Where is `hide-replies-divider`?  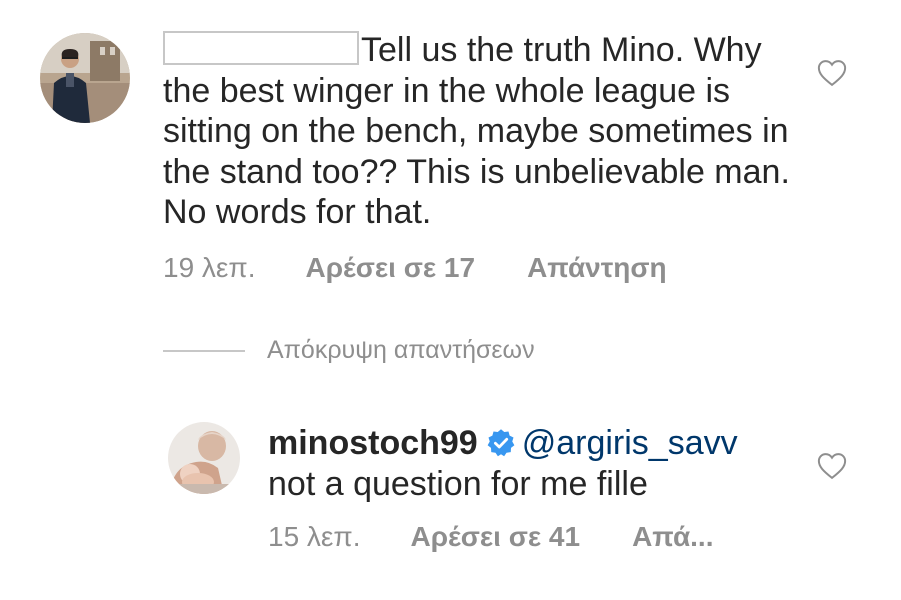 hide-replies-divider is located at coordinates (204, 350).